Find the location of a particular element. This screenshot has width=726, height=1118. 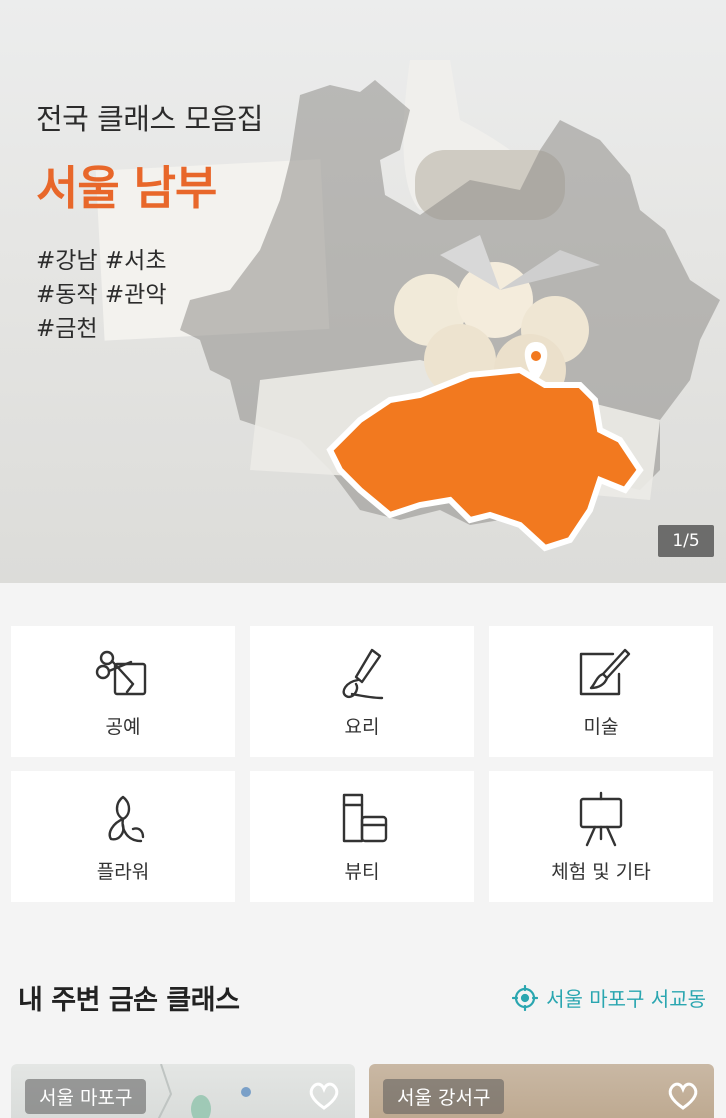

art-icon is located at coordinates (605, 672).